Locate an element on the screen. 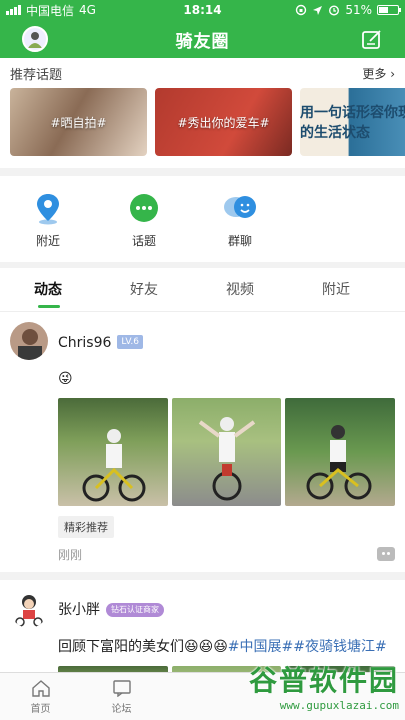  quick-group-chat: 群聊 is located at coordinates (240, 223).